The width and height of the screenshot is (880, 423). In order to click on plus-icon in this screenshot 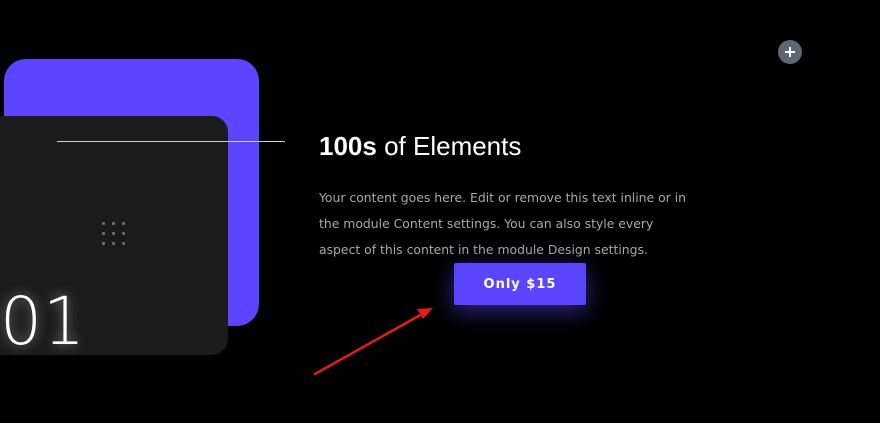, I will do `click(790, 52)`.